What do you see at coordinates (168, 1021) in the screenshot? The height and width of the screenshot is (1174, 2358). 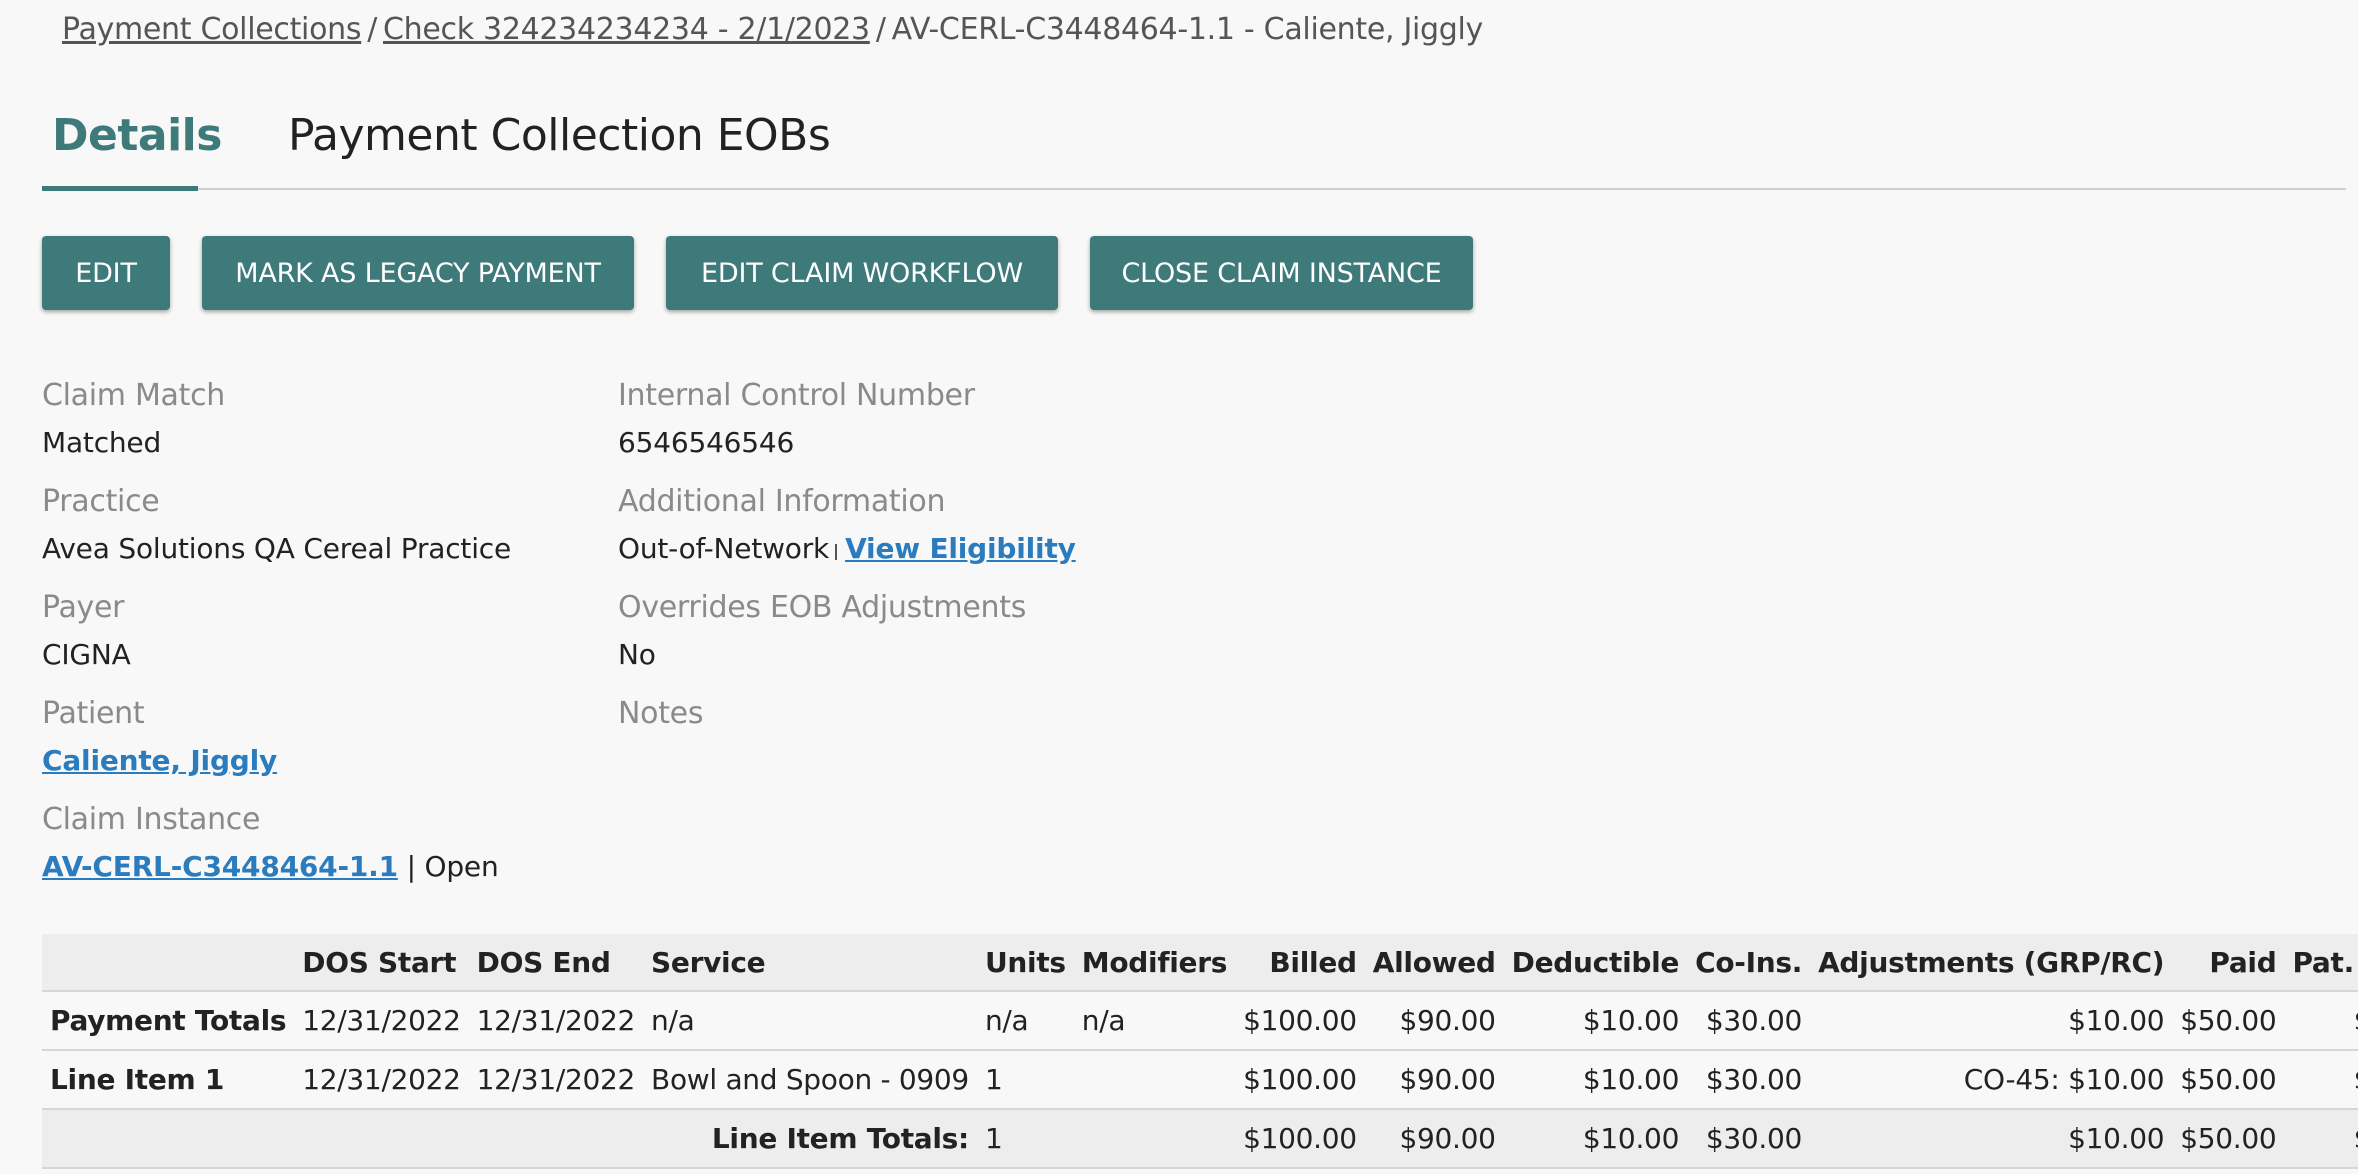 I see `table-cell: Payment Totals` at bounding box center [168, 1021].